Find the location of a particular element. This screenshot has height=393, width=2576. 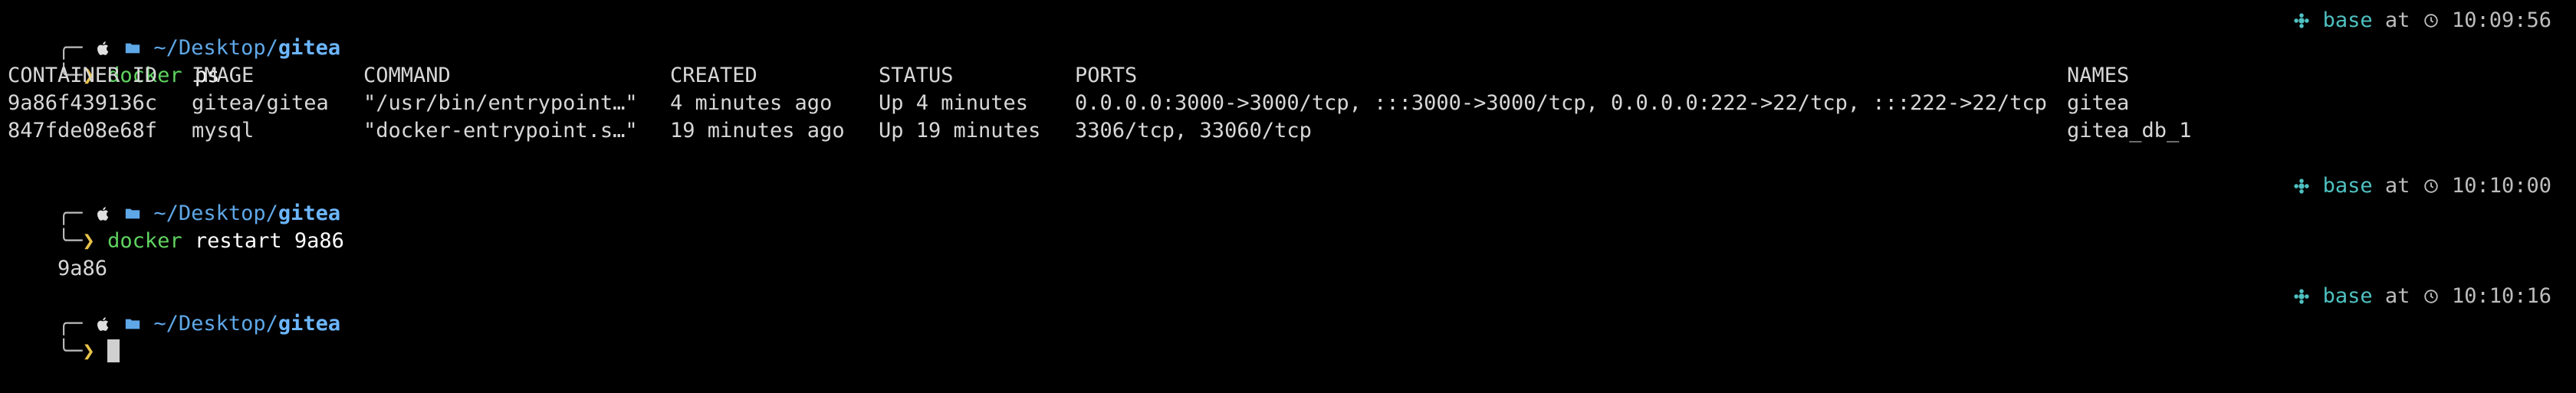

cell-created: 4 minutes ago is located at coordinates (752, 103).